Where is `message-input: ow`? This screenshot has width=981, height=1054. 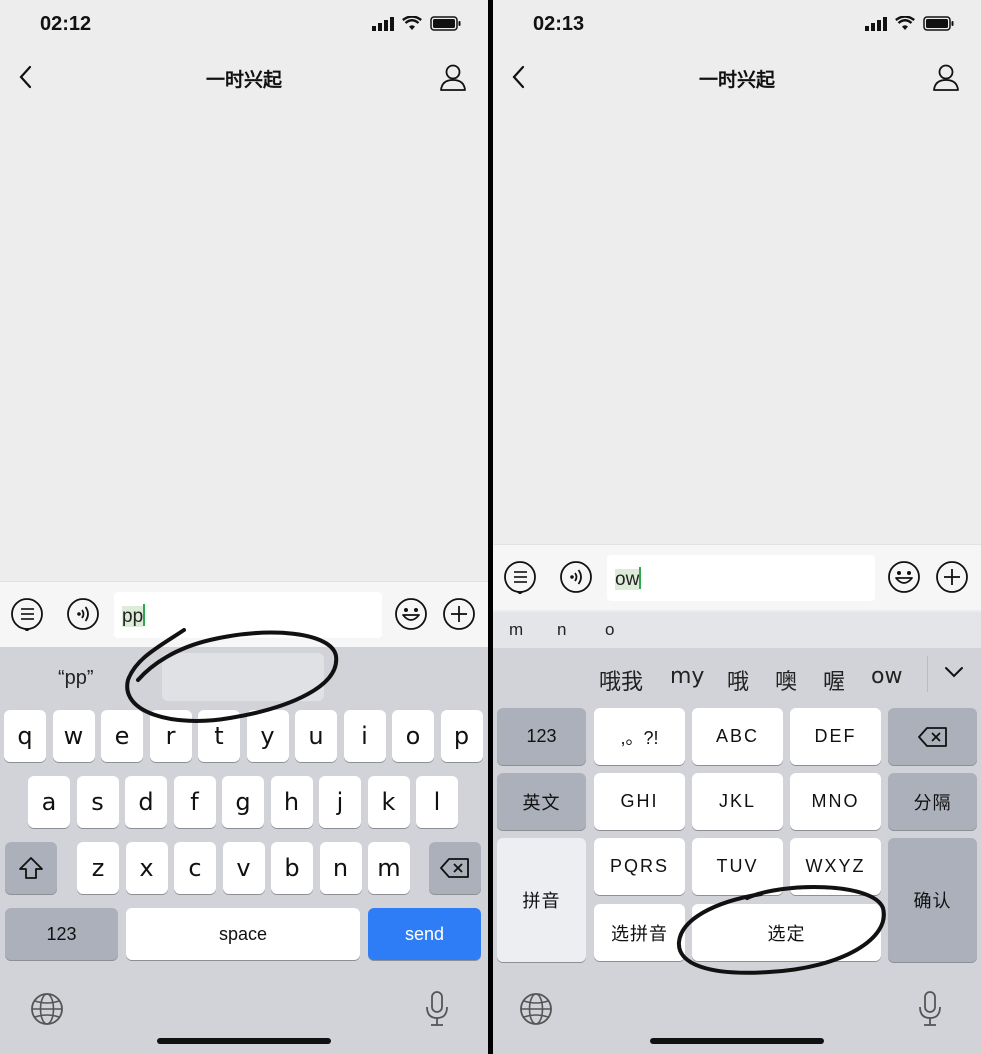 message-input: ow is located at coordinates (741, 578).